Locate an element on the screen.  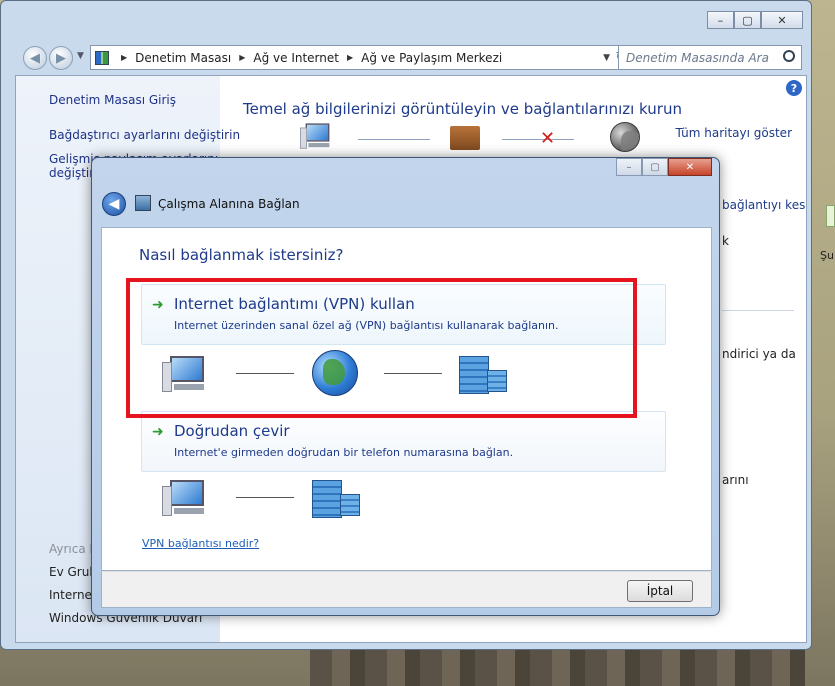
window-controls: – ▢ ✕ is located at coordinates (755, 20).